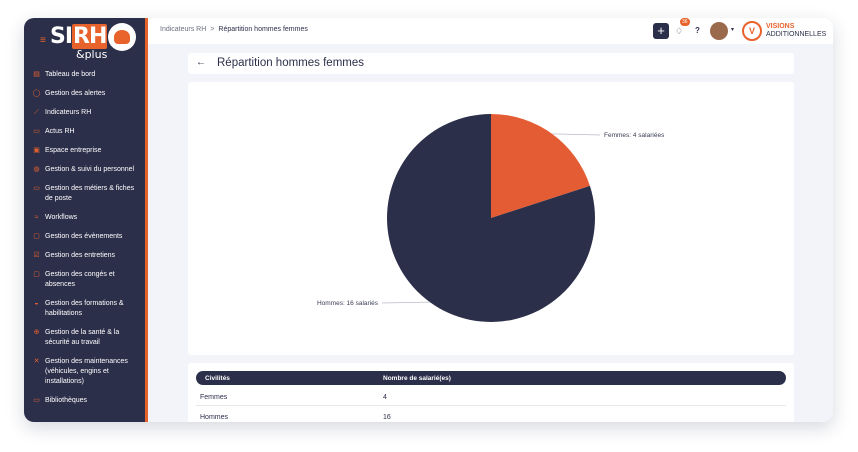 This screenshot has height=452, width=858. I want to click on sidebar-item-label: Gestion des formations & habilitations, so click(84, 308).